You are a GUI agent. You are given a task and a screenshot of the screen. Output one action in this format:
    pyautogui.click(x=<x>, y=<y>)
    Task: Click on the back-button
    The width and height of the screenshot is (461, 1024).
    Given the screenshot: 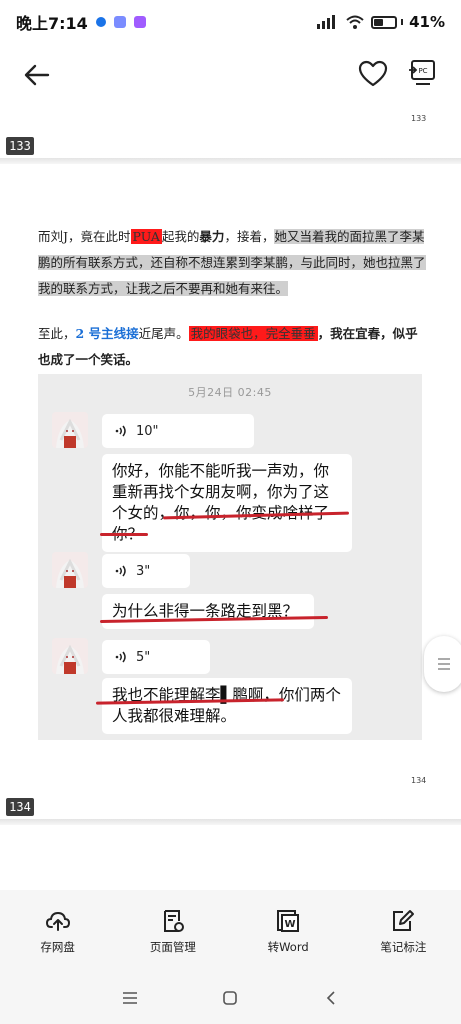 What is the action you would take?
    pyautogui.click(x=37, y=75)
    